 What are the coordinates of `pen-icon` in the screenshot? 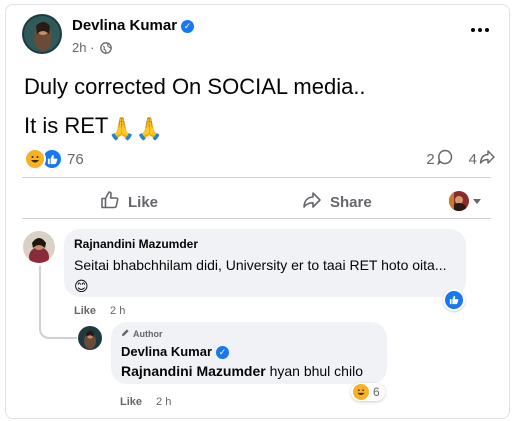 It's located at (125, 333).